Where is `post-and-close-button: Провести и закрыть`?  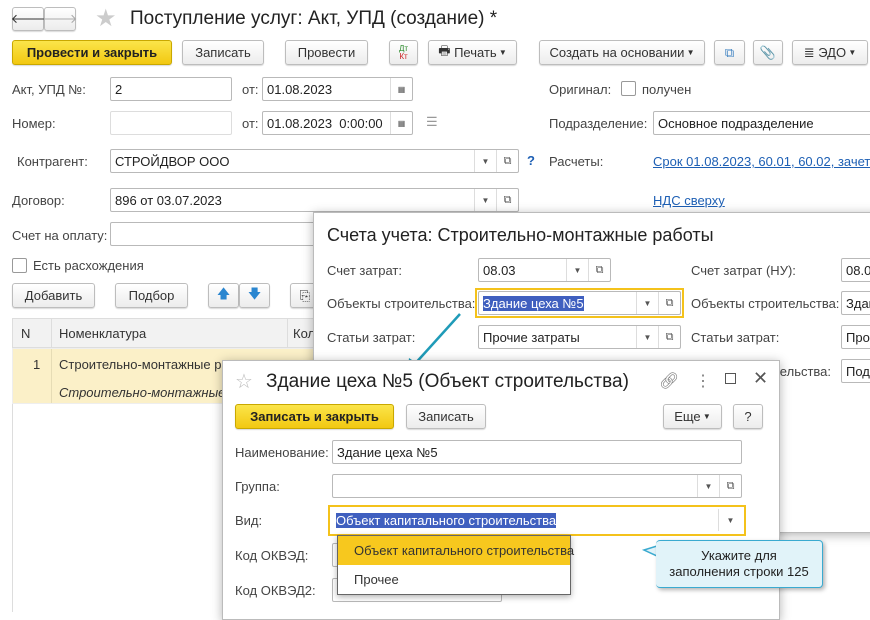 post-and-close-button: Провести и закрыть is located at coordinates (92, 52).